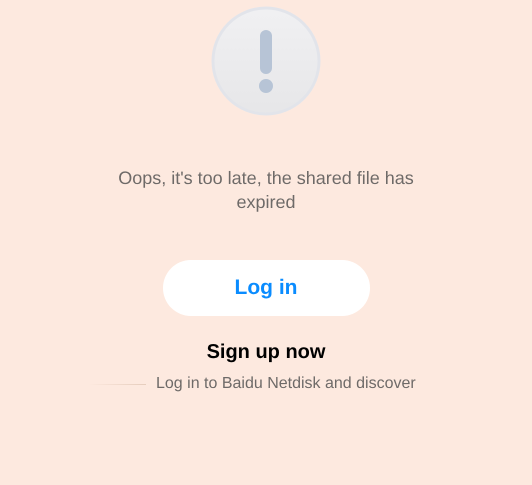 The width and height of the screenshot is (532, 485). What do you see at coordinates (266, 190) in the screenshot?
I see `expired-message: Oops, it's too late, the shared file has expired` at bounding box center [266, 190].